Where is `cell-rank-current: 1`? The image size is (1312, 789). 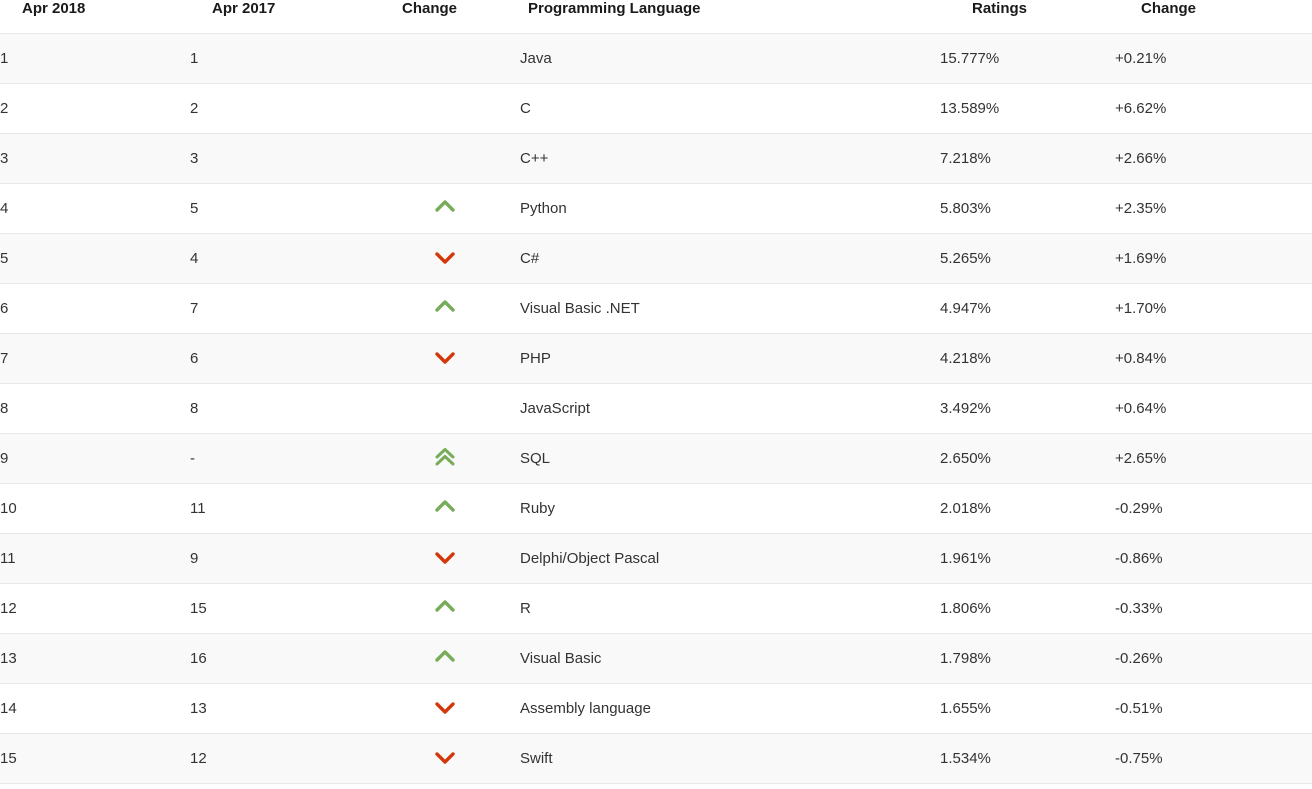
cell-rank-current: 1 is located at coordinates (95, 58).